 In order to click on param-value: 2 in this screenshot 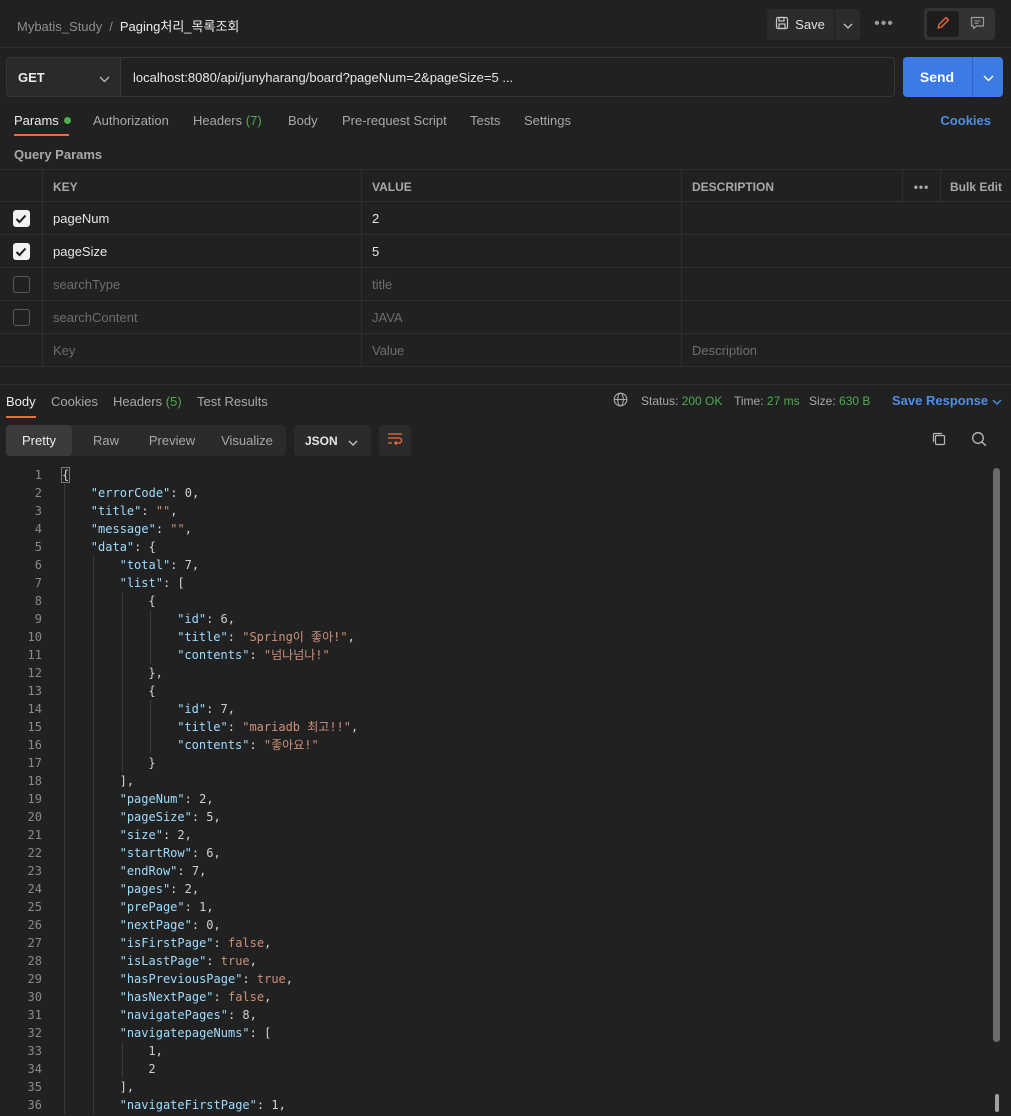, I will do `click(521, 218)`.